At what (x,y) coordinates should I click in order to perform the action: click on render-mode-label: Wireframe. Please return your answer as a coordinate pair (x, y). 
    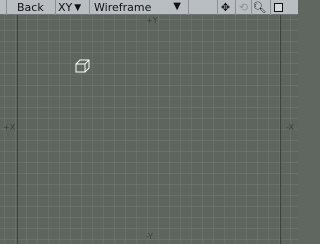
    Looking at the image, I should click on (123, 7).